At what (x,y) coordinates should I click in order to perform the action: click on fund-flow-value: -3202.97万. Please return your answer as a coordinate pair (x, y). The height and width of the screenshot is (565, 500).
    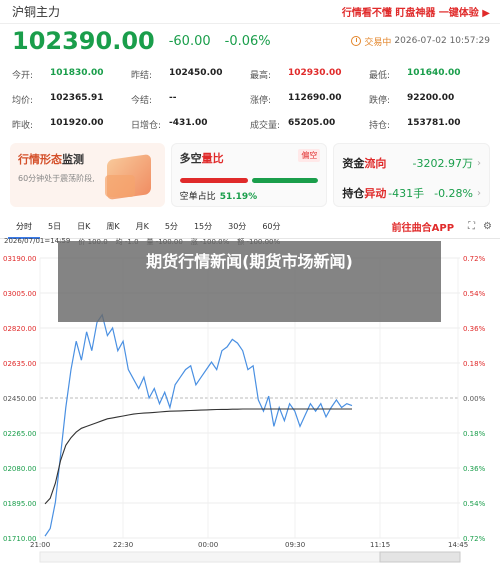
    Looking at the image, I should click on (443, 163).